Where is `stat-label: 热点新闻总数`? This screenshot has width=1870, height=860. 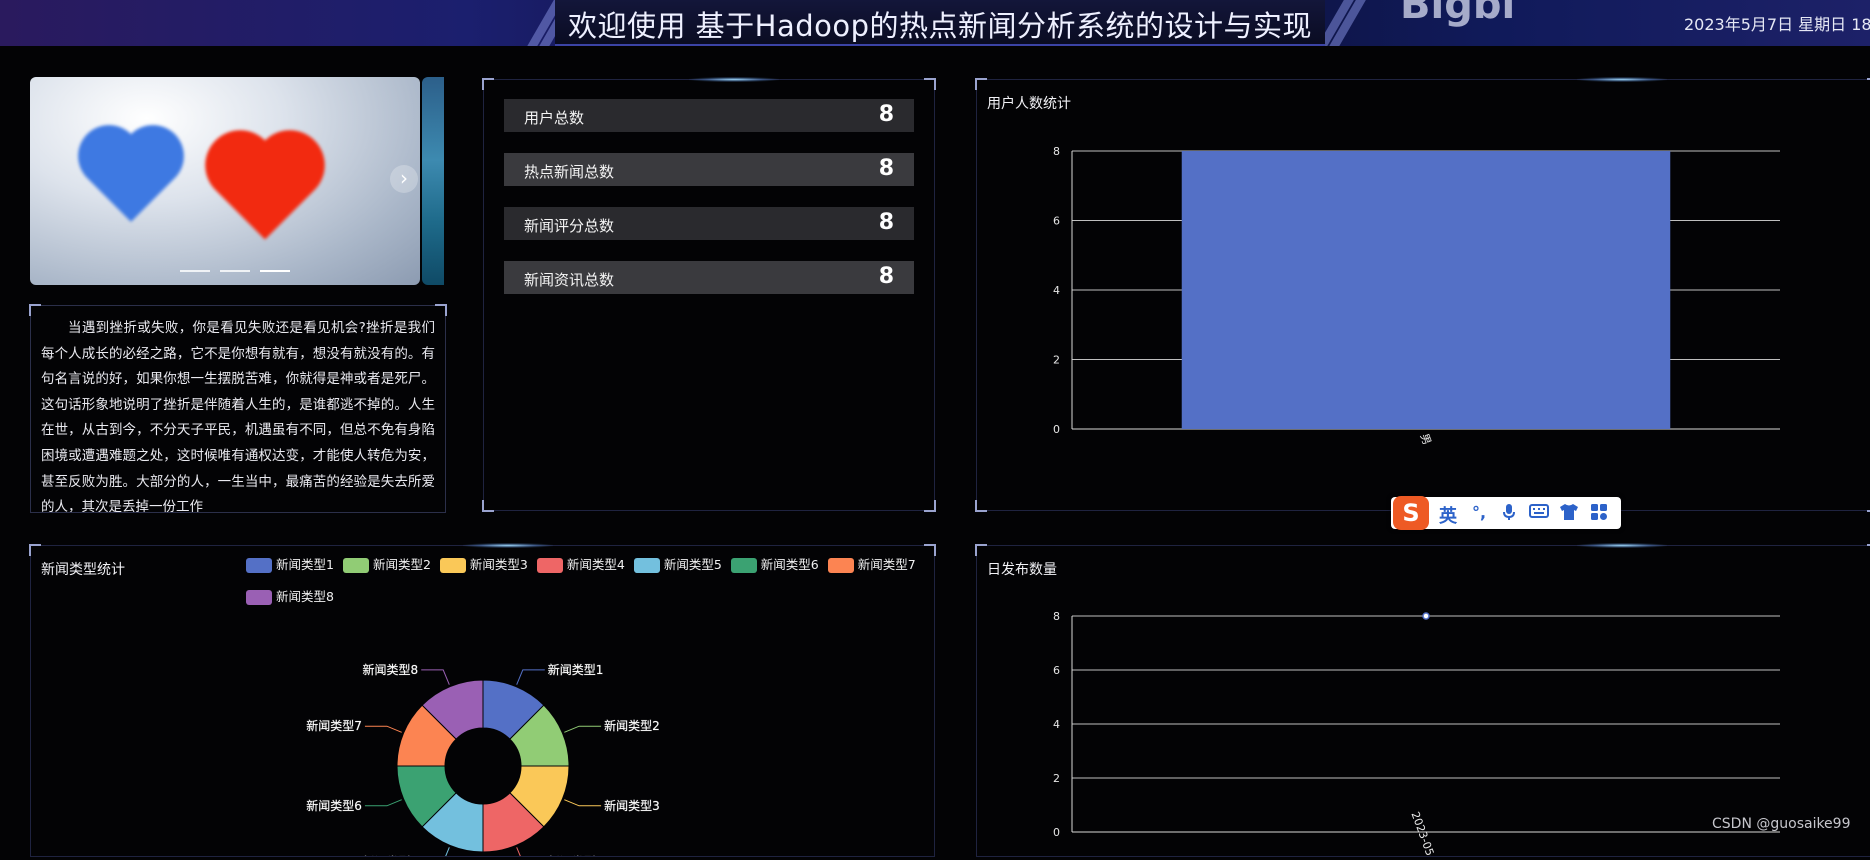
stat-label: 热点新闻总数 is located at coordinates (569, 172).